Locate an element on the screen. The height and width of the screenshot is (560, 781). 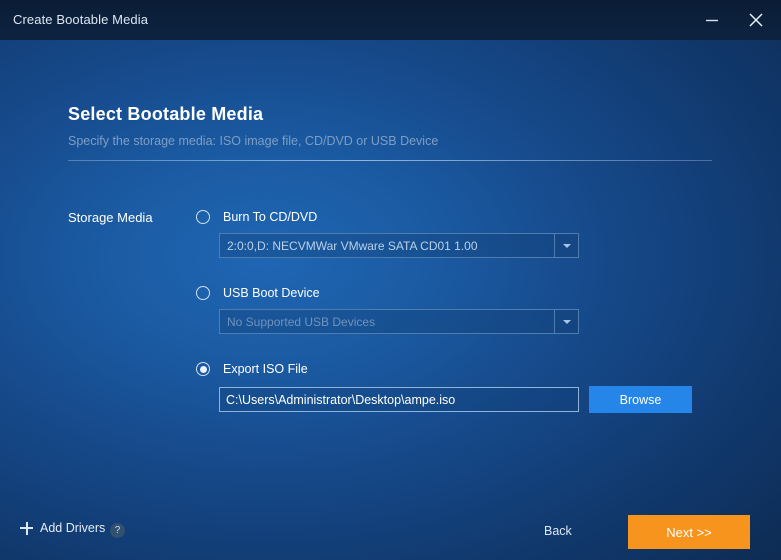
minimize-button is located at coordinates (712, 20).